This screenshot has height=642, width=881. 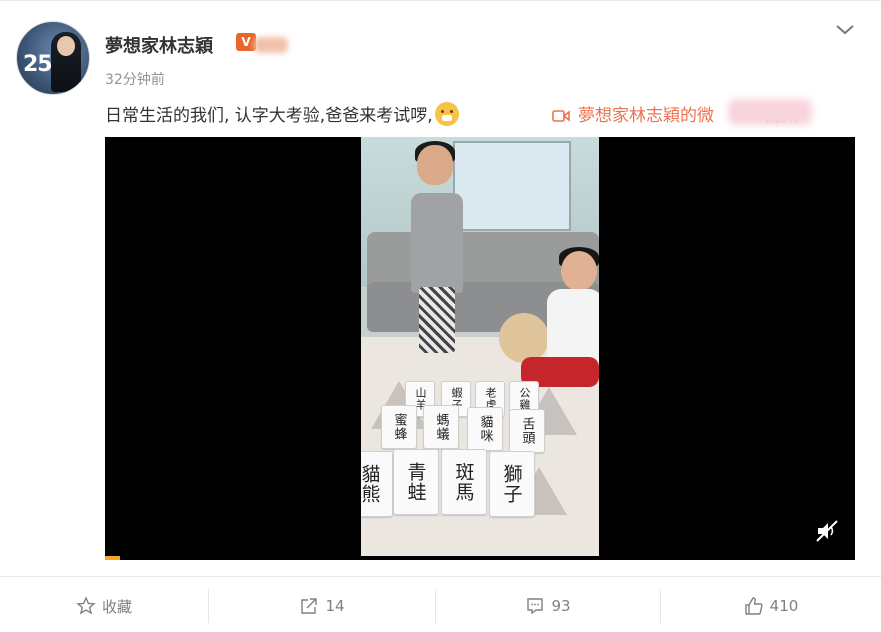 What do you see at coordinates (416, 482) in the screenshot?
I see `word-card: 青蛙` at bounding box center [416, 482].